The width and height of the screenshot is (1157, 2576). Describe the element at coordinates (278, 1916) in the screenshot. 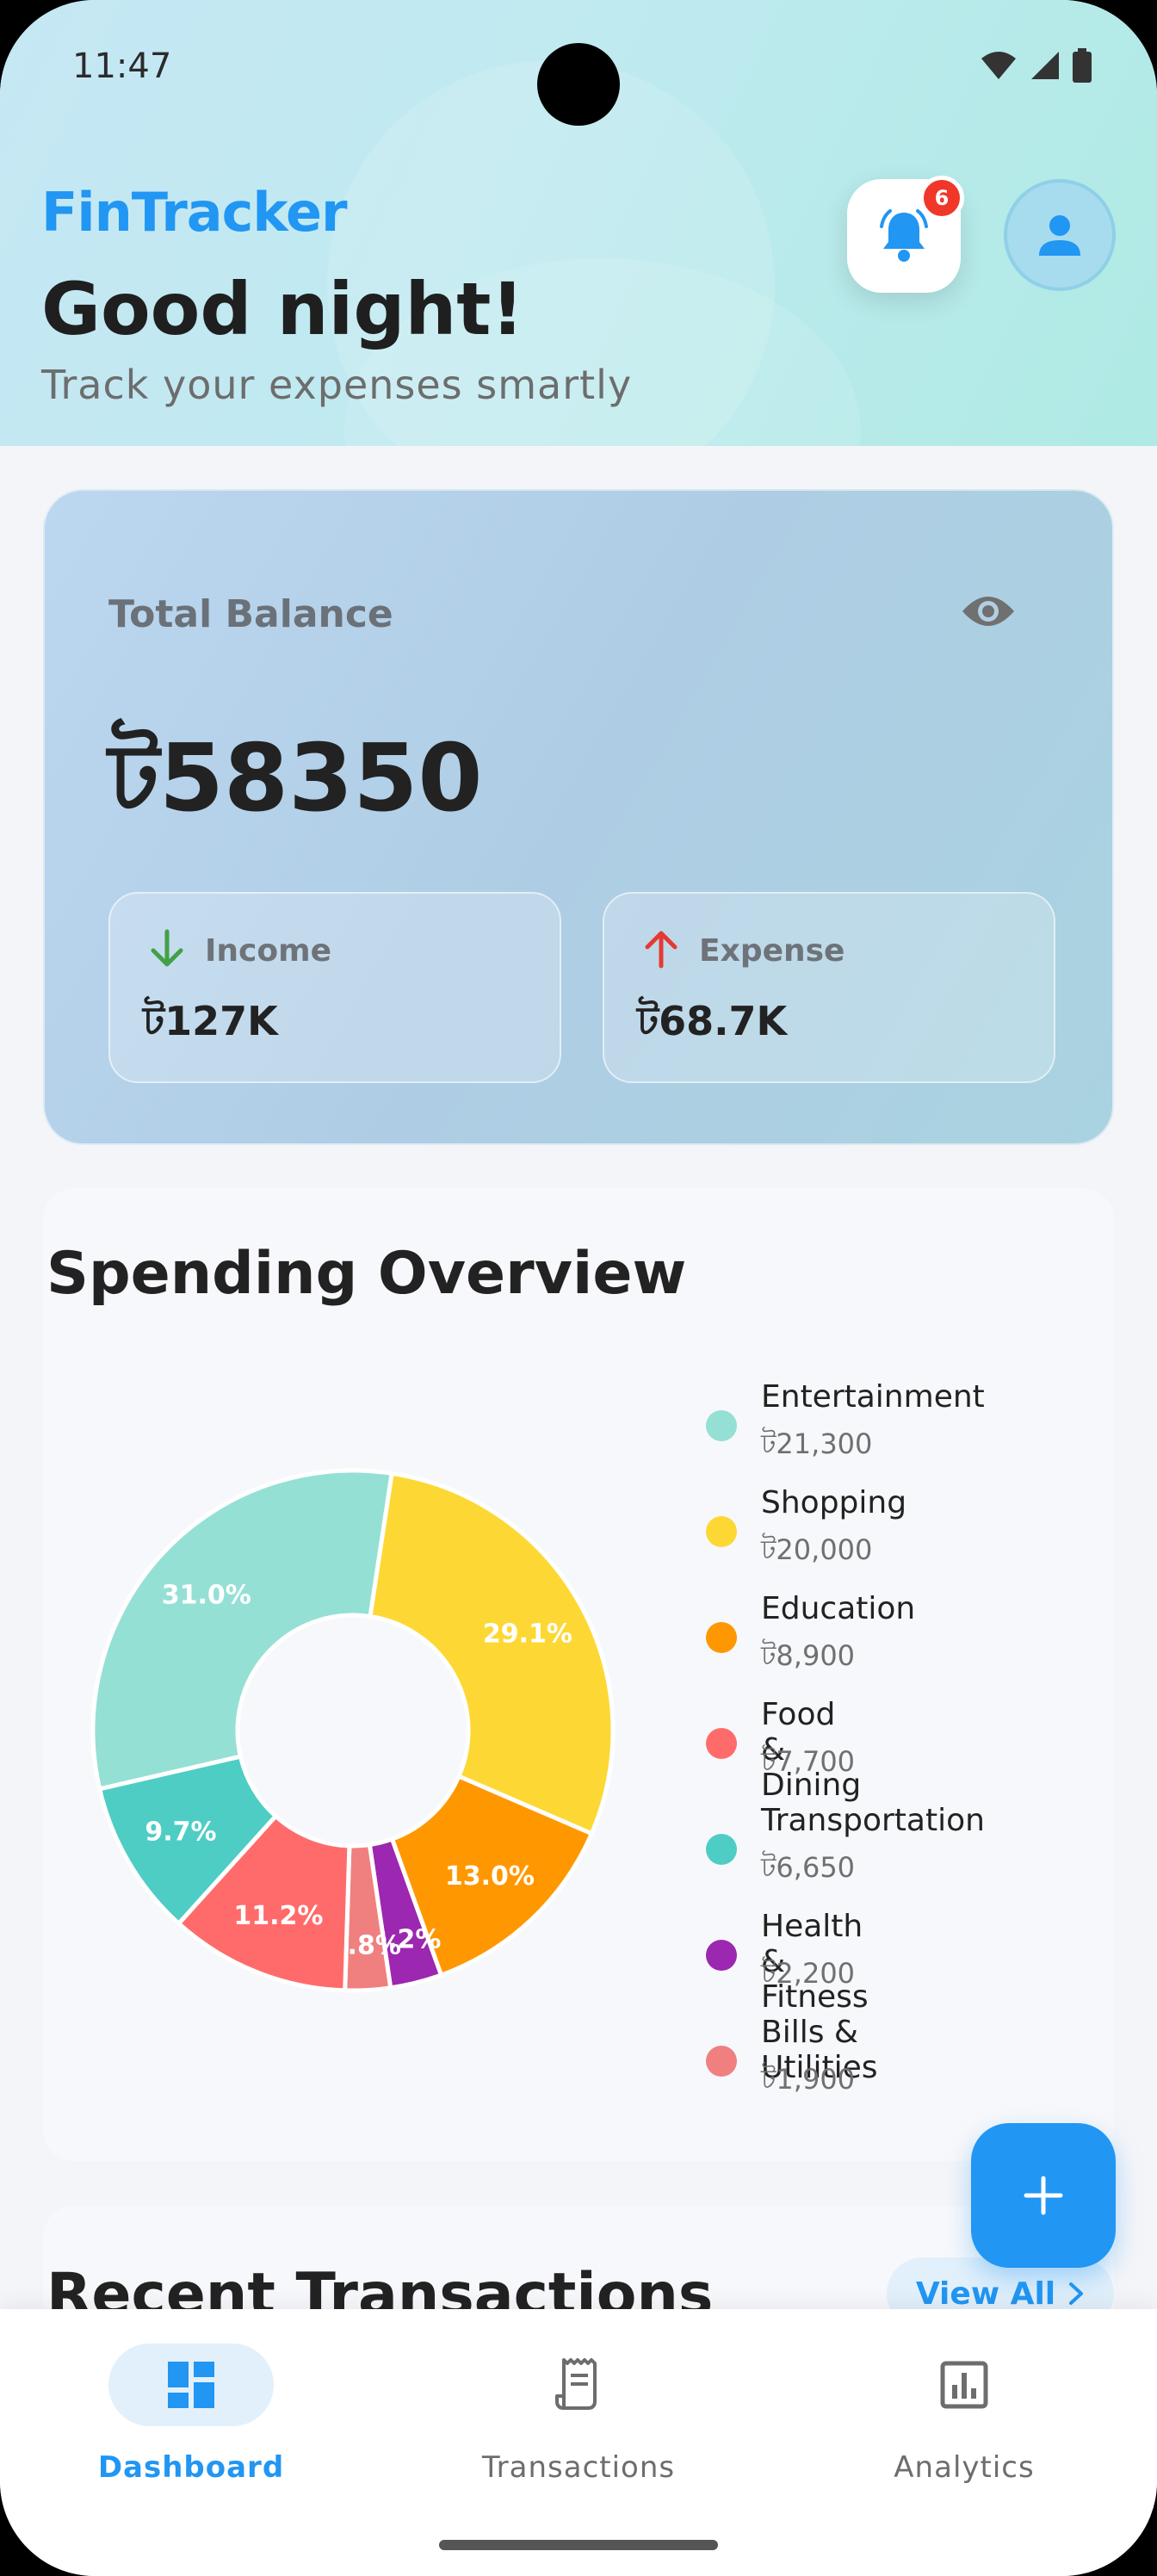

I see `chart-data-label: 11.2%` at that location.